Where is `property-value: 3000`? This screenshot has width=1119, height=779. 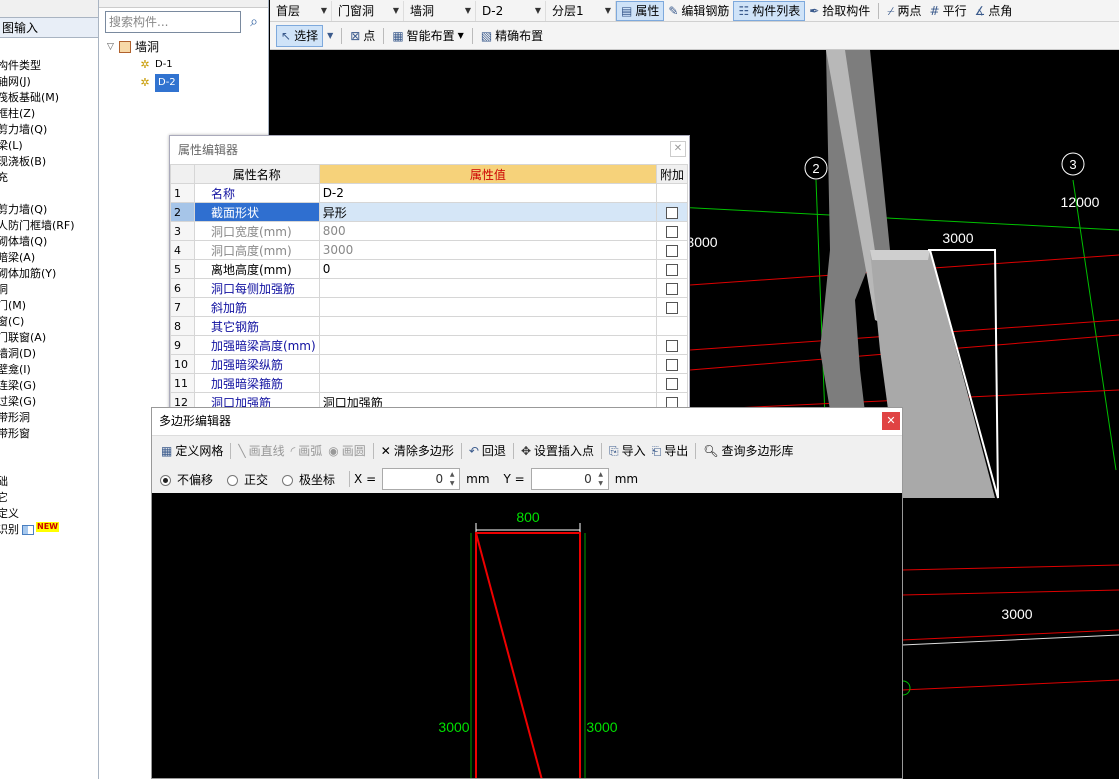
property-value: 3000 is located at coordinates (487, 250).